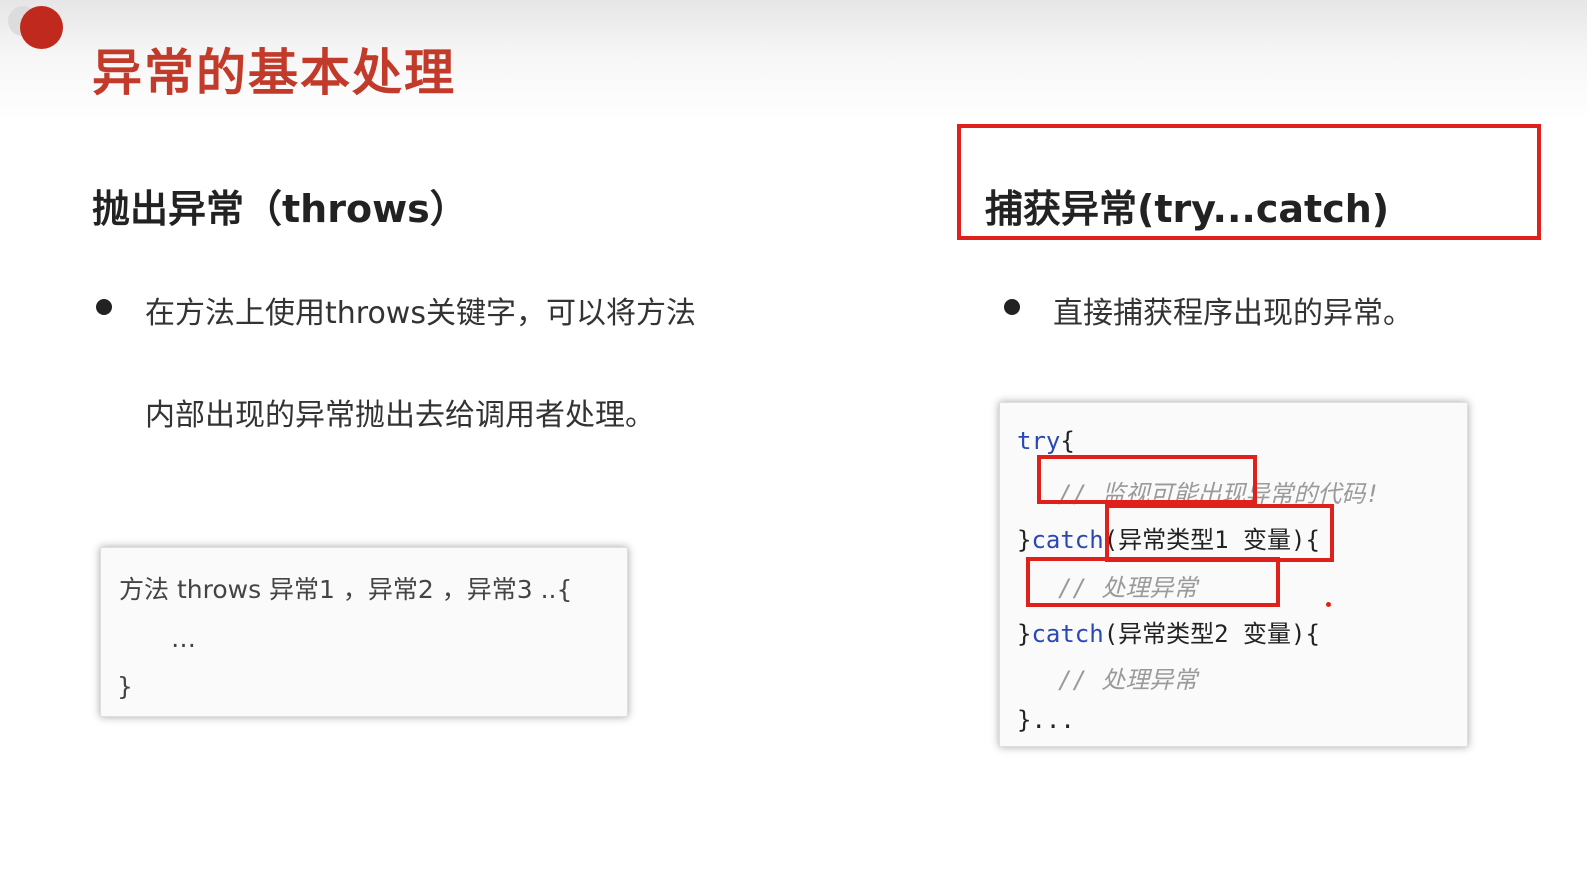 This screenshot has height=873, width=1587. I want to click on highlight-catch-params, so click(1219, 533).